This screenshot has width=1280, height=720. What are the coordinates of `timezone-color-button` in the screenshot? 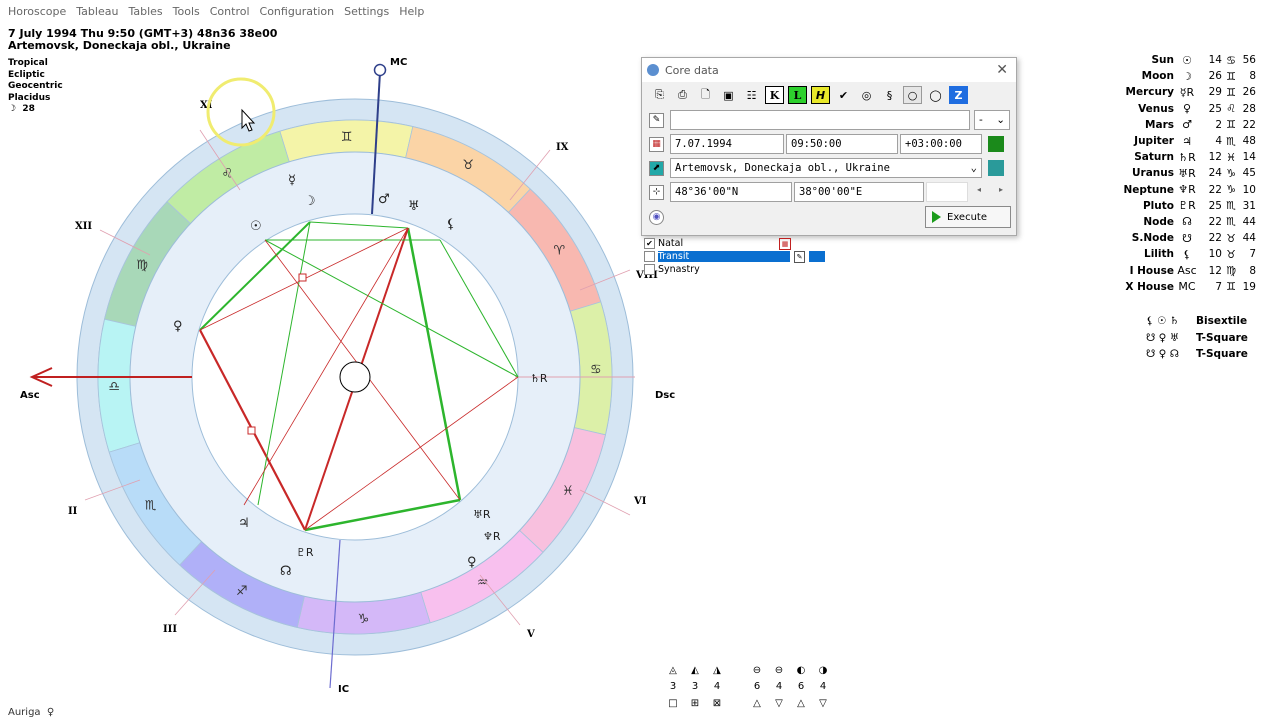 It's located at (996, 144).